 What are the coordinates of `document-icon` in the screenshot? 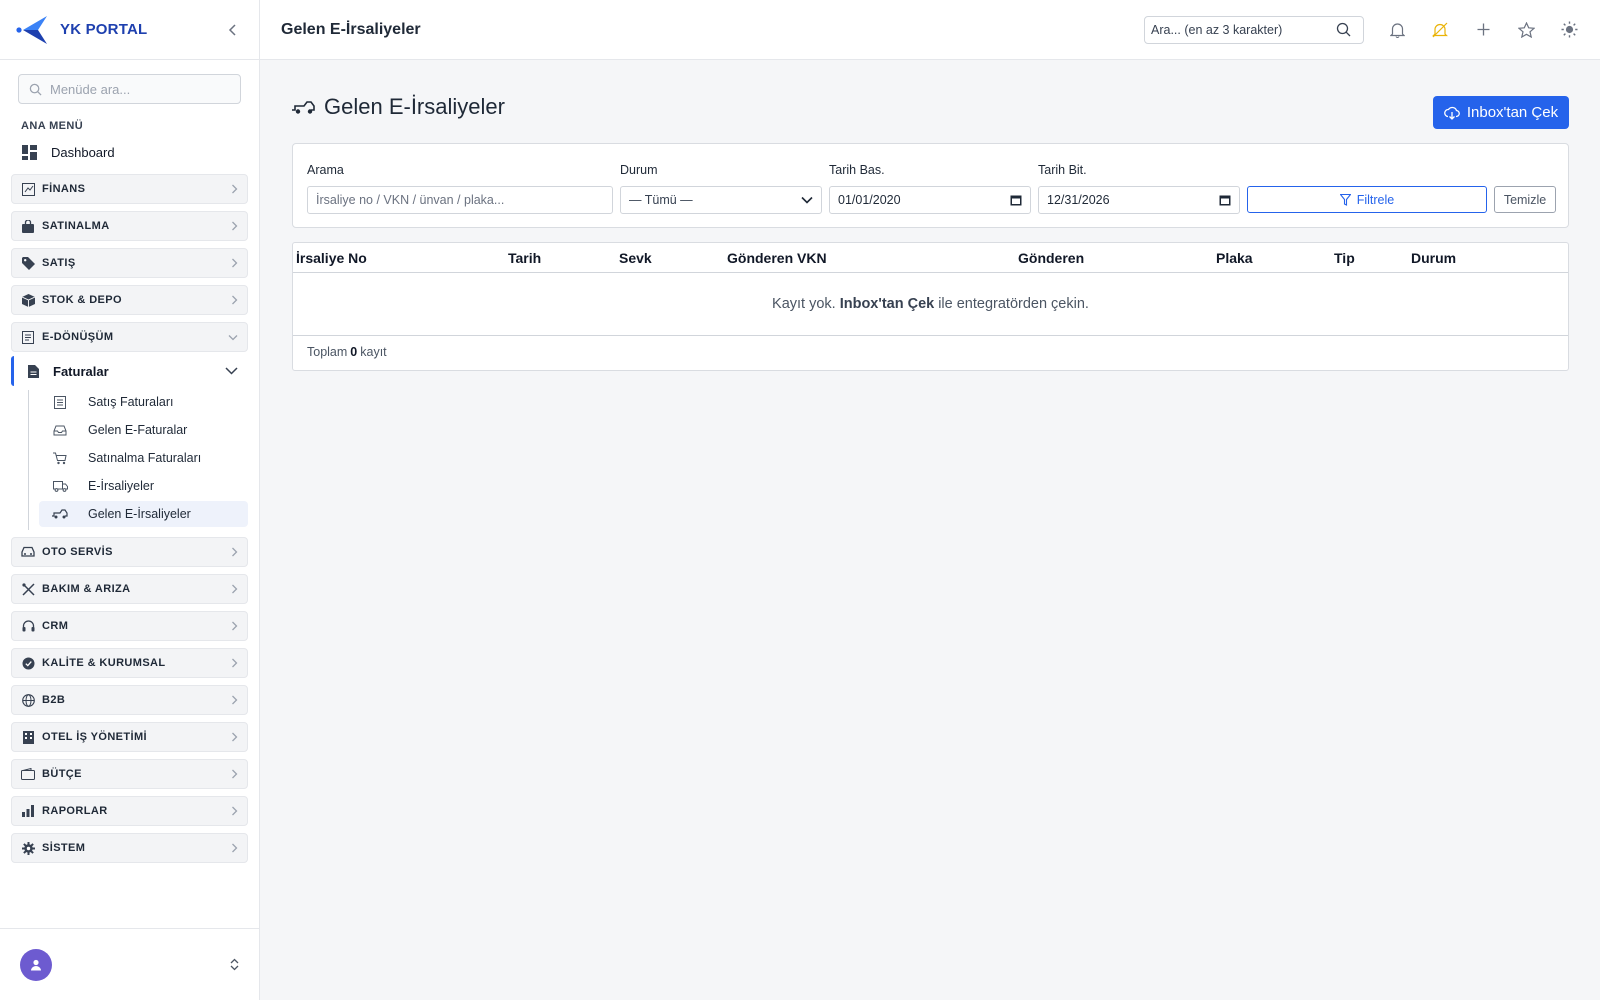 It's located at (28, 337).